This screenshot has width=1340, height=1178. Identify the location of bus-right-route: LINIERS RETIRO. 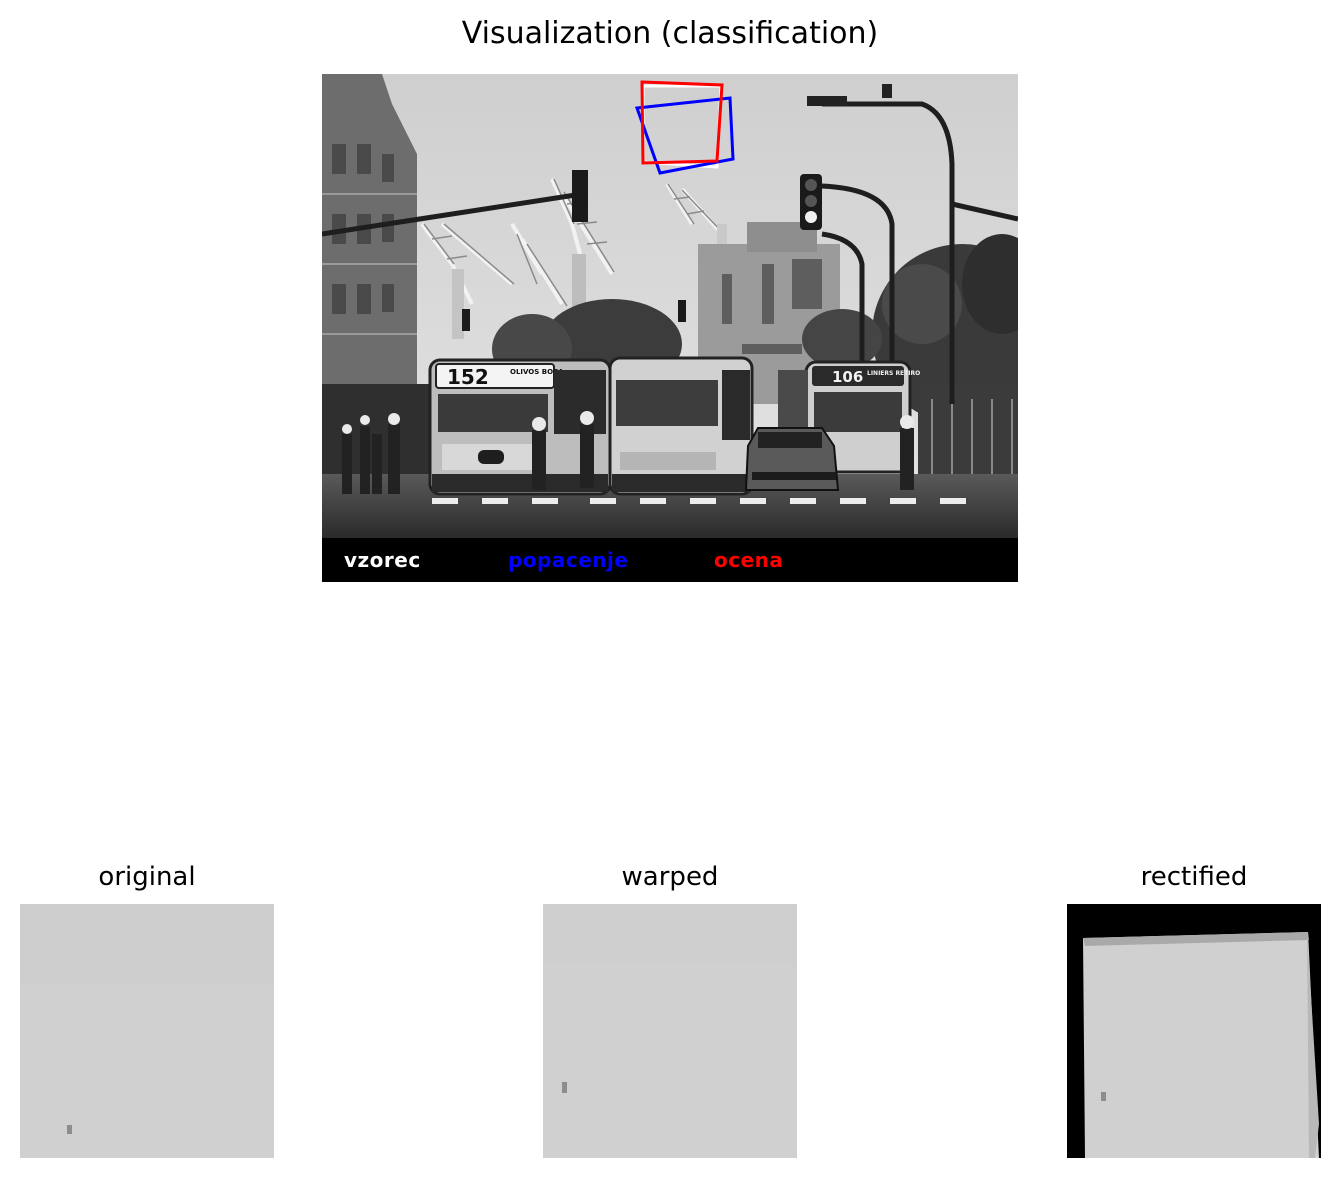
(893, 373).